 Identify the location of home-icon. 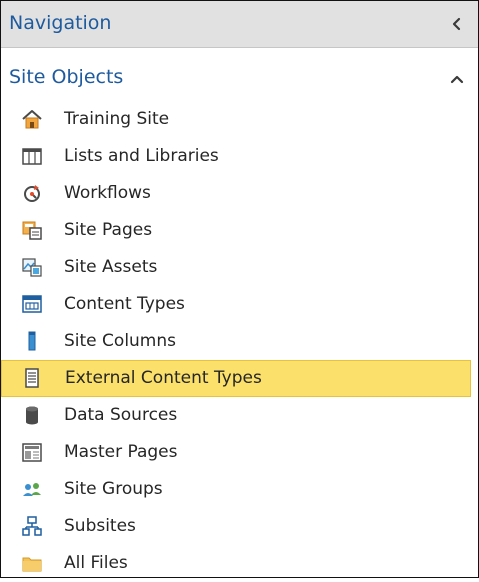
(32, 119).